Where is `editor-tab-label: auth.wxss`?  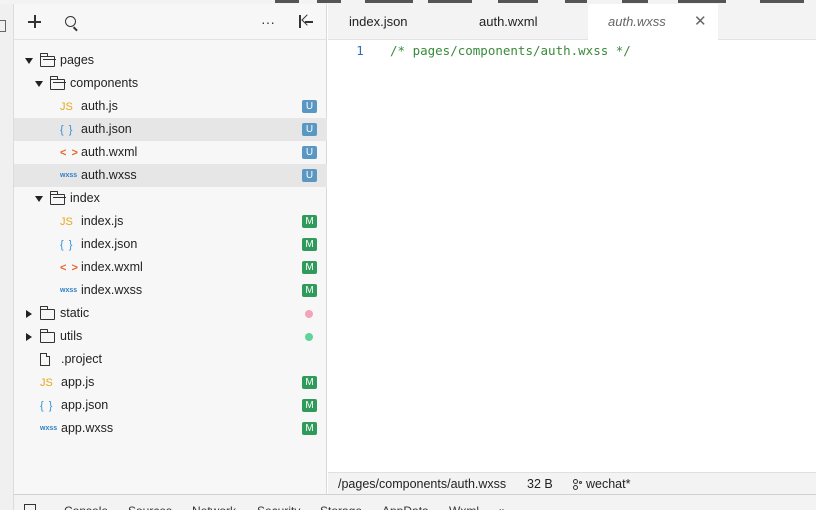
editor-tab-label: auth.wxss is located at coordinates (637, 21).